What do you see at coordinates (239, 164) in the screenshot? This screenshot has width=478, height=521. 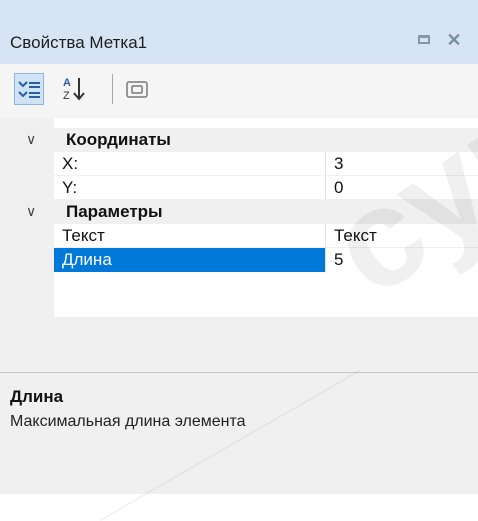 I see `property-row-x: X: 3` at bounding box center [239, 164].